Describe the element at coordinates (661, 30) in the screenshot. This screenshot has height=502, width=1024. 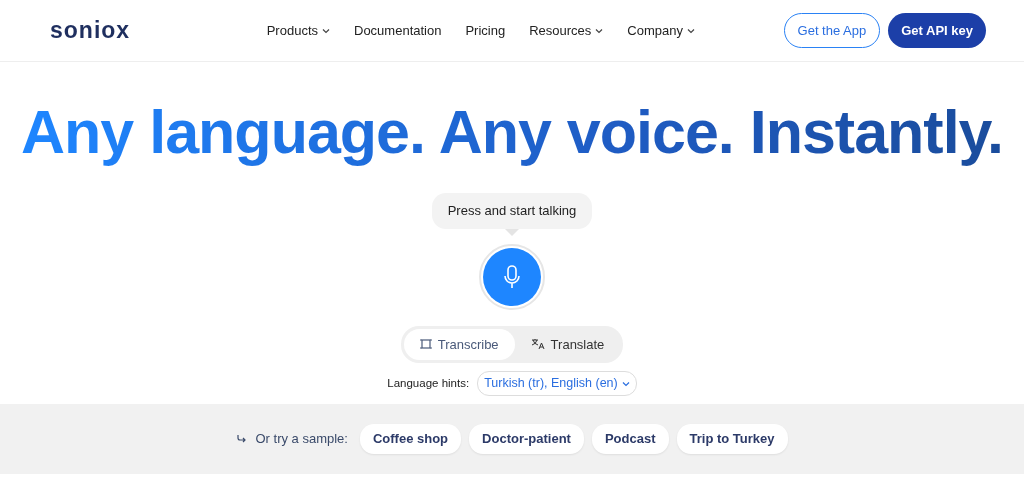
I see `nav-link: Company` at that location.